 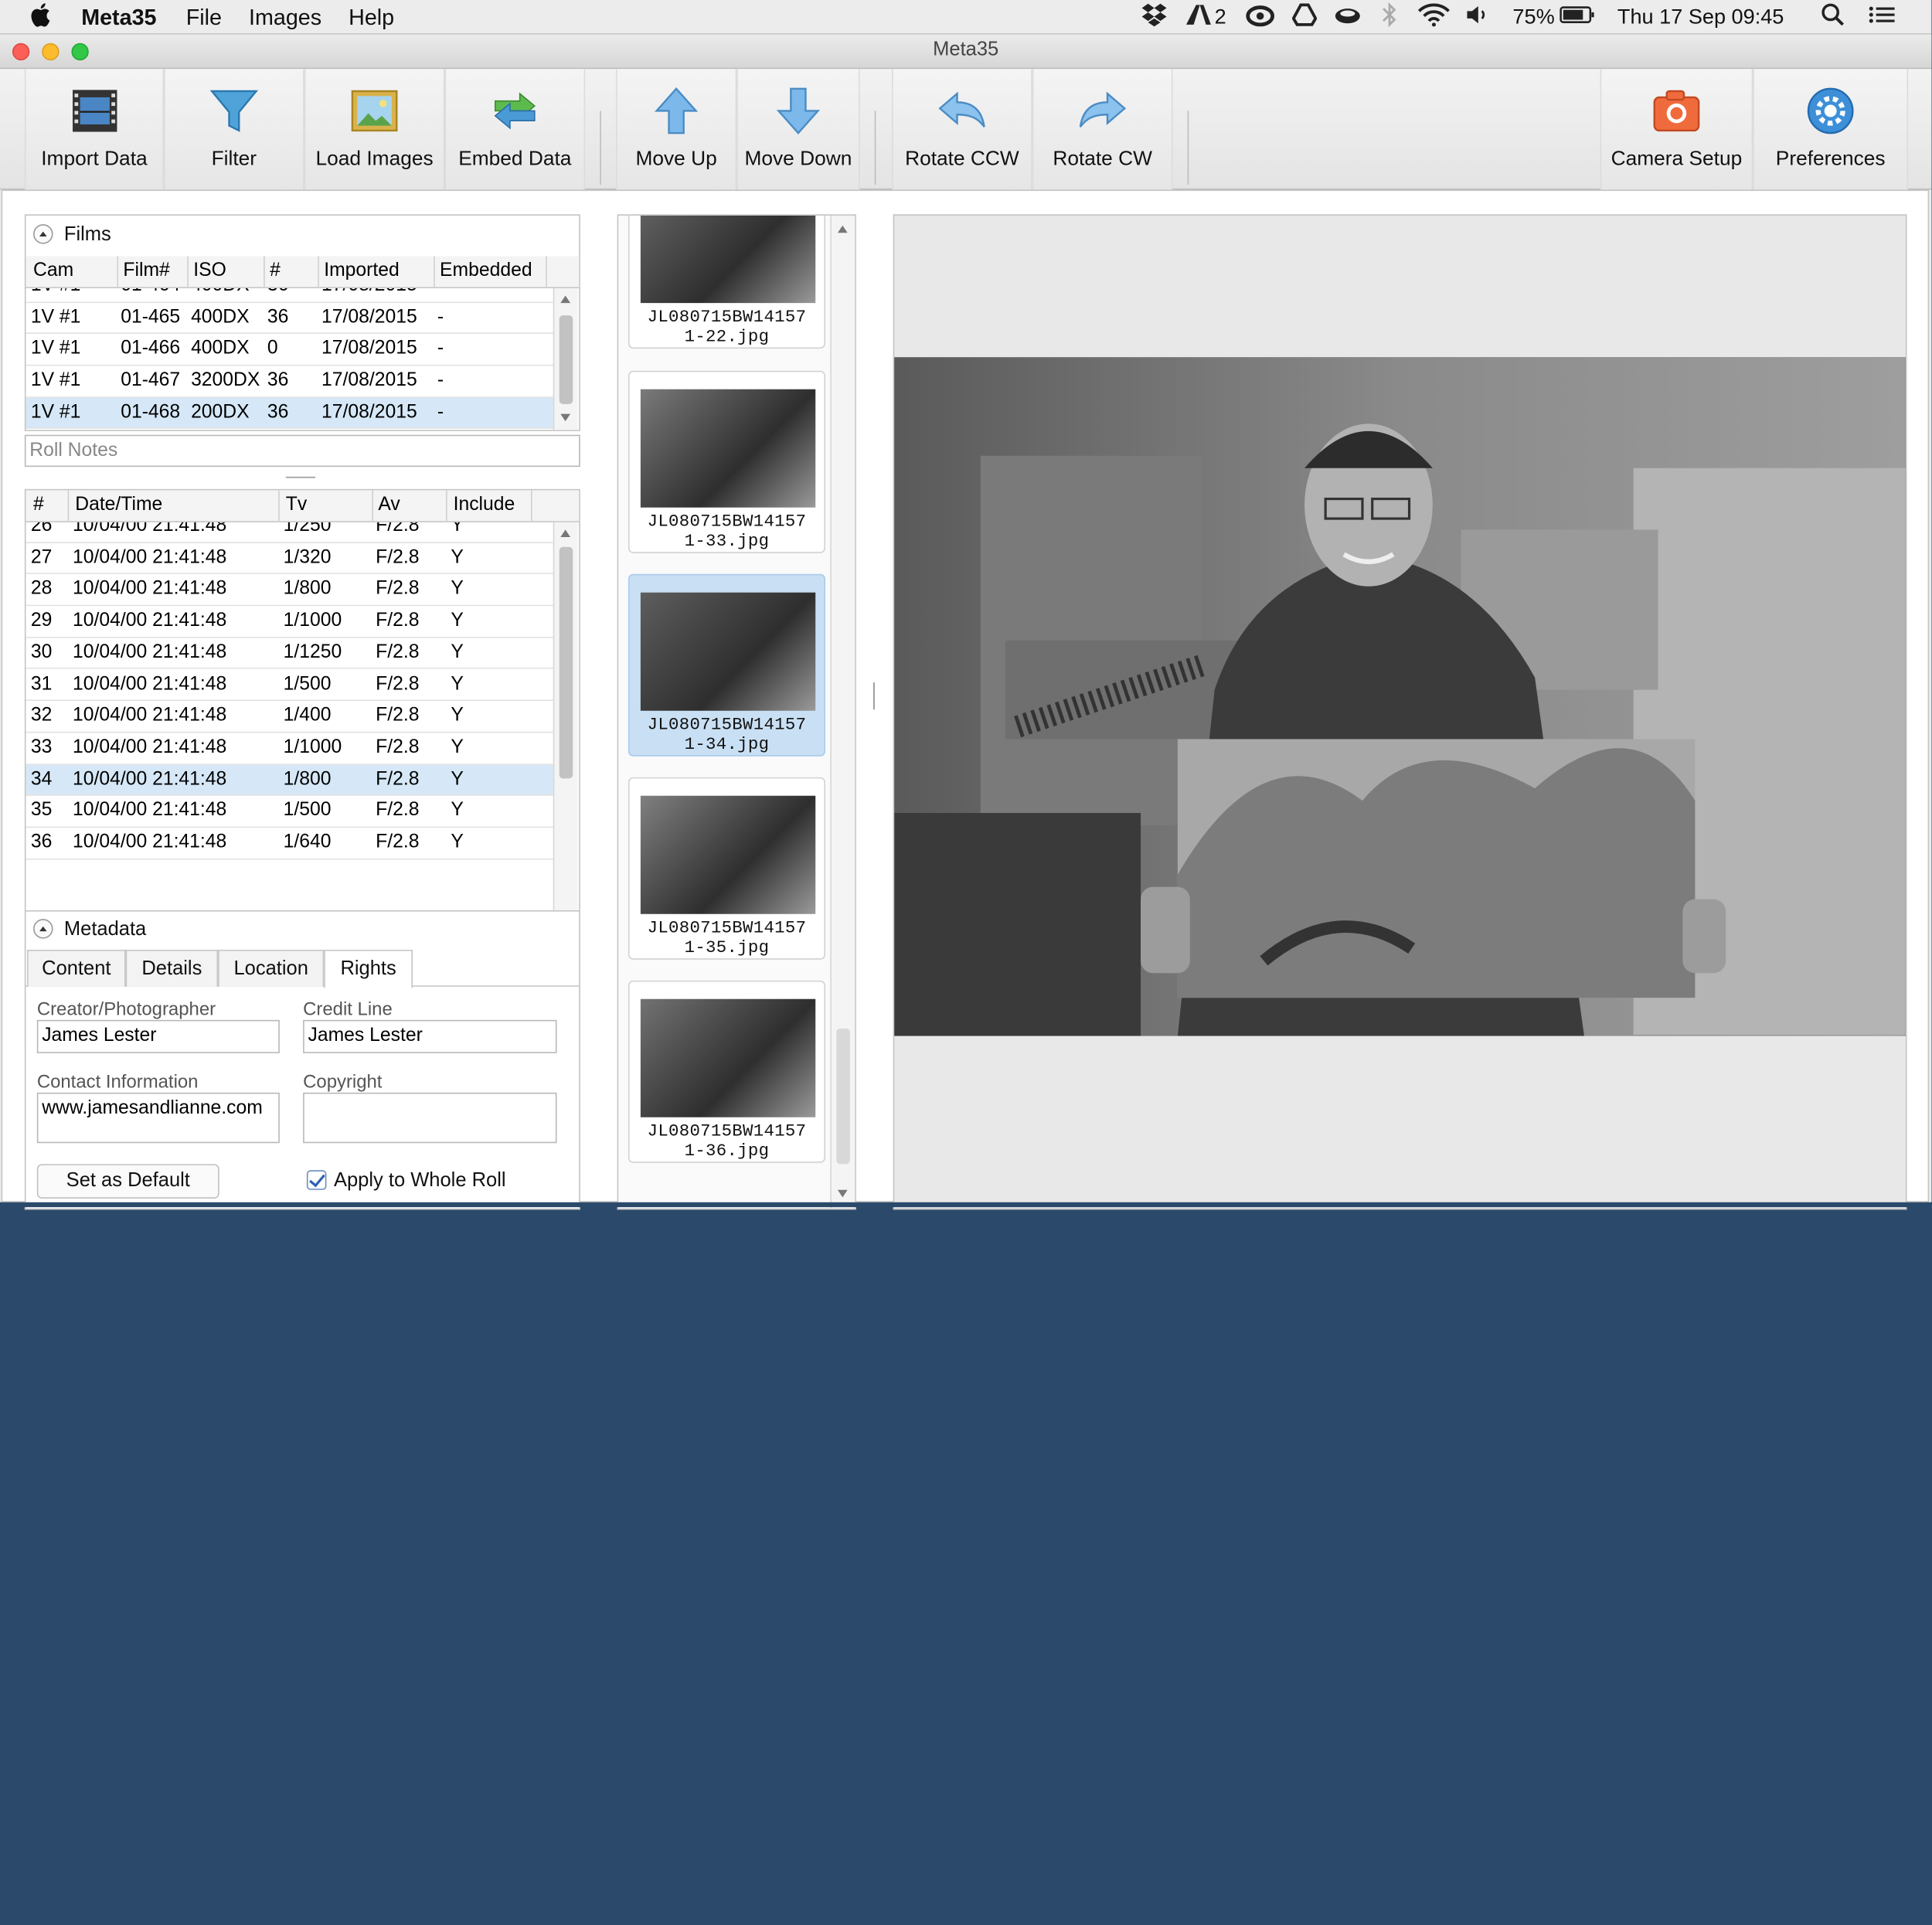 I want to click on frame-row: 31 10/04/00 21:41:48 1/500 F/2.8 Y, so click(x=289, y=686).